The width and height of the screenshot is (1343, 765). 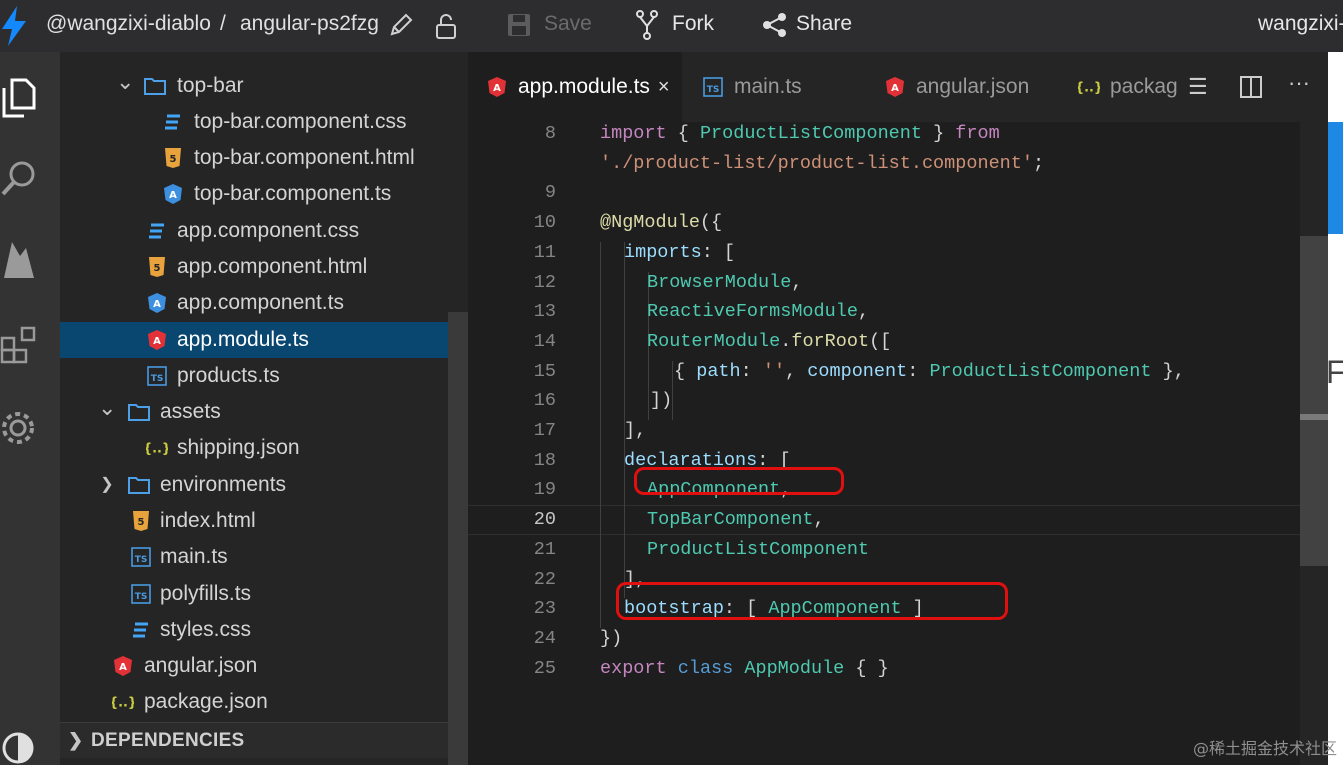 I want to click on file-item: 5 top-bar.component.html, so click(x=254, y=158).